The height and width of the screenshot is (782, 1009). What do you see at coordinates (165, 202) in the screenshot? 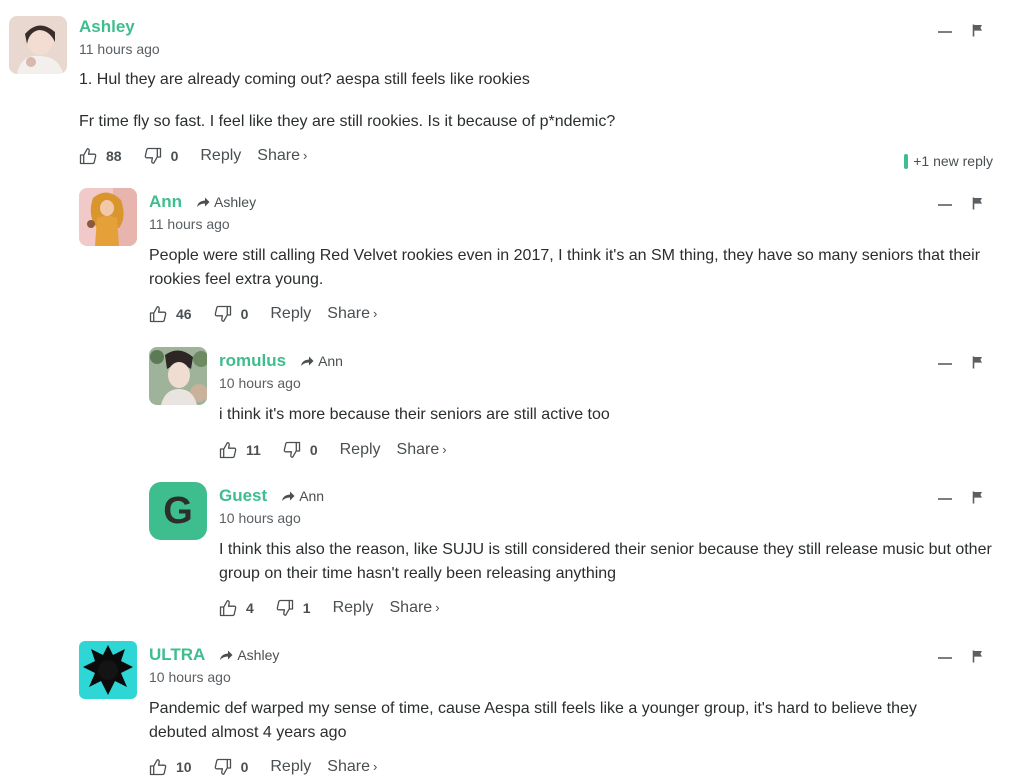
I see `author-name: Ann` at bounding box center [165, 202].